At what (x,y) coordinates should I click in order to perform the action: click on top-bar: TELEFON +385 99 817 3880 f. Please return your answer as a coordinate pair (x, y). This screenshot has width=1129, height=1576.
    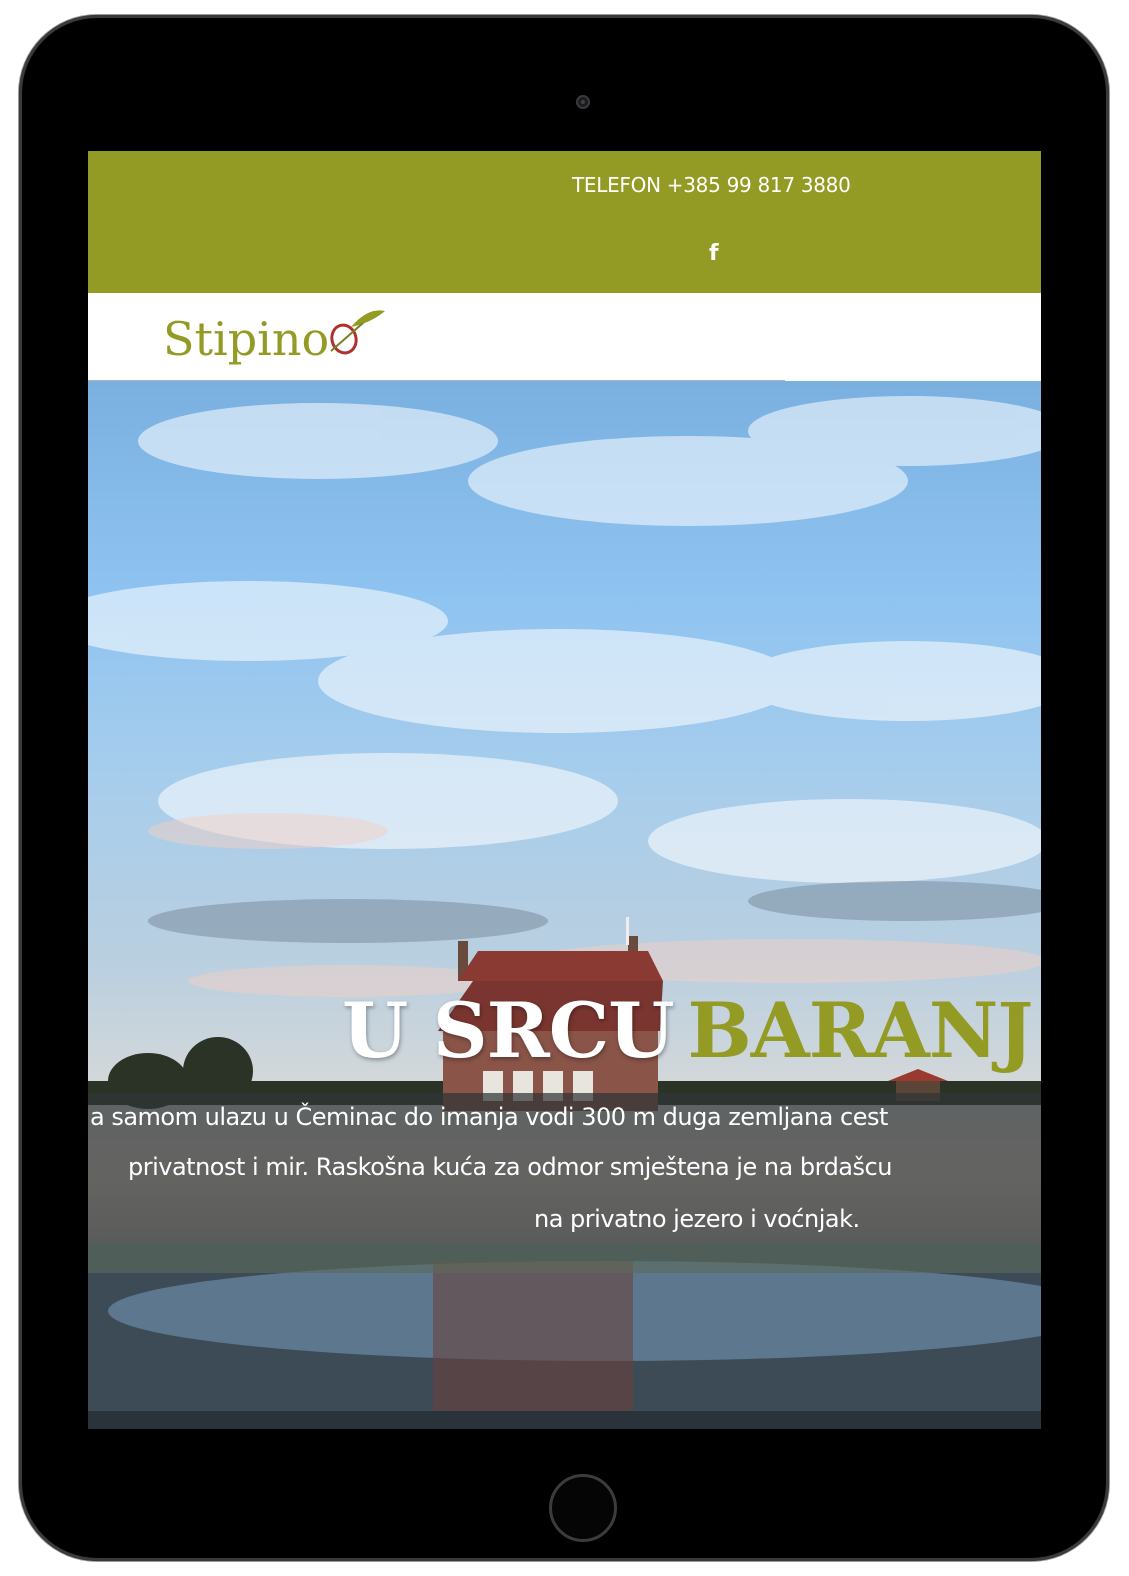
    Looking at the image, I should click on (564, 222).